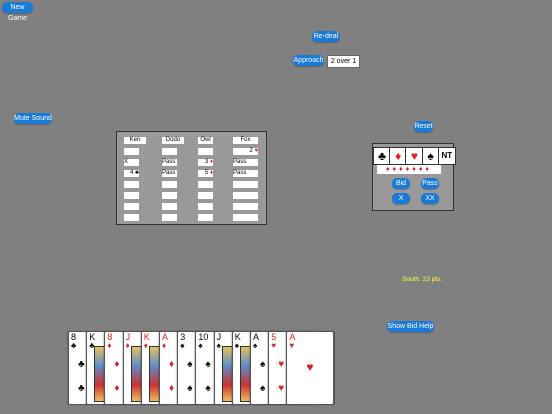 The height and width of the screenshot is (414, 552). I want to click on bid-cell: 5 ♦, so click(205, 173).